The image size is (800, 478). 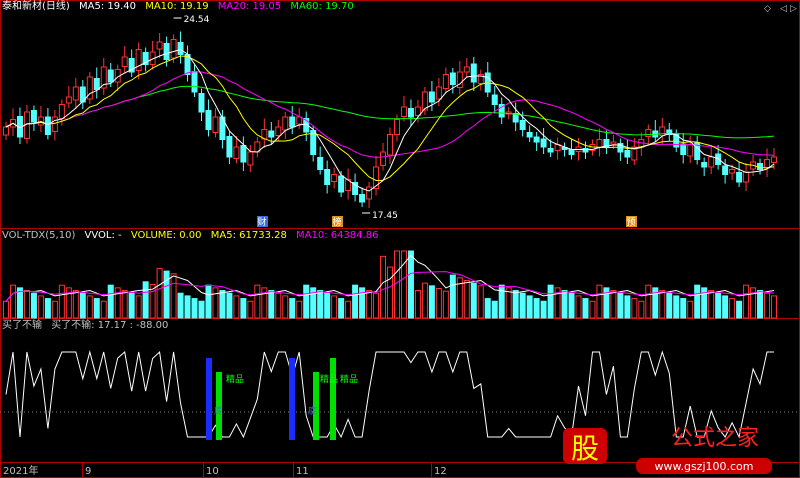 I want to click on indicator-header: 买了不输 买了不输: 17.17 : -88.00, so click(x=88, y=326).